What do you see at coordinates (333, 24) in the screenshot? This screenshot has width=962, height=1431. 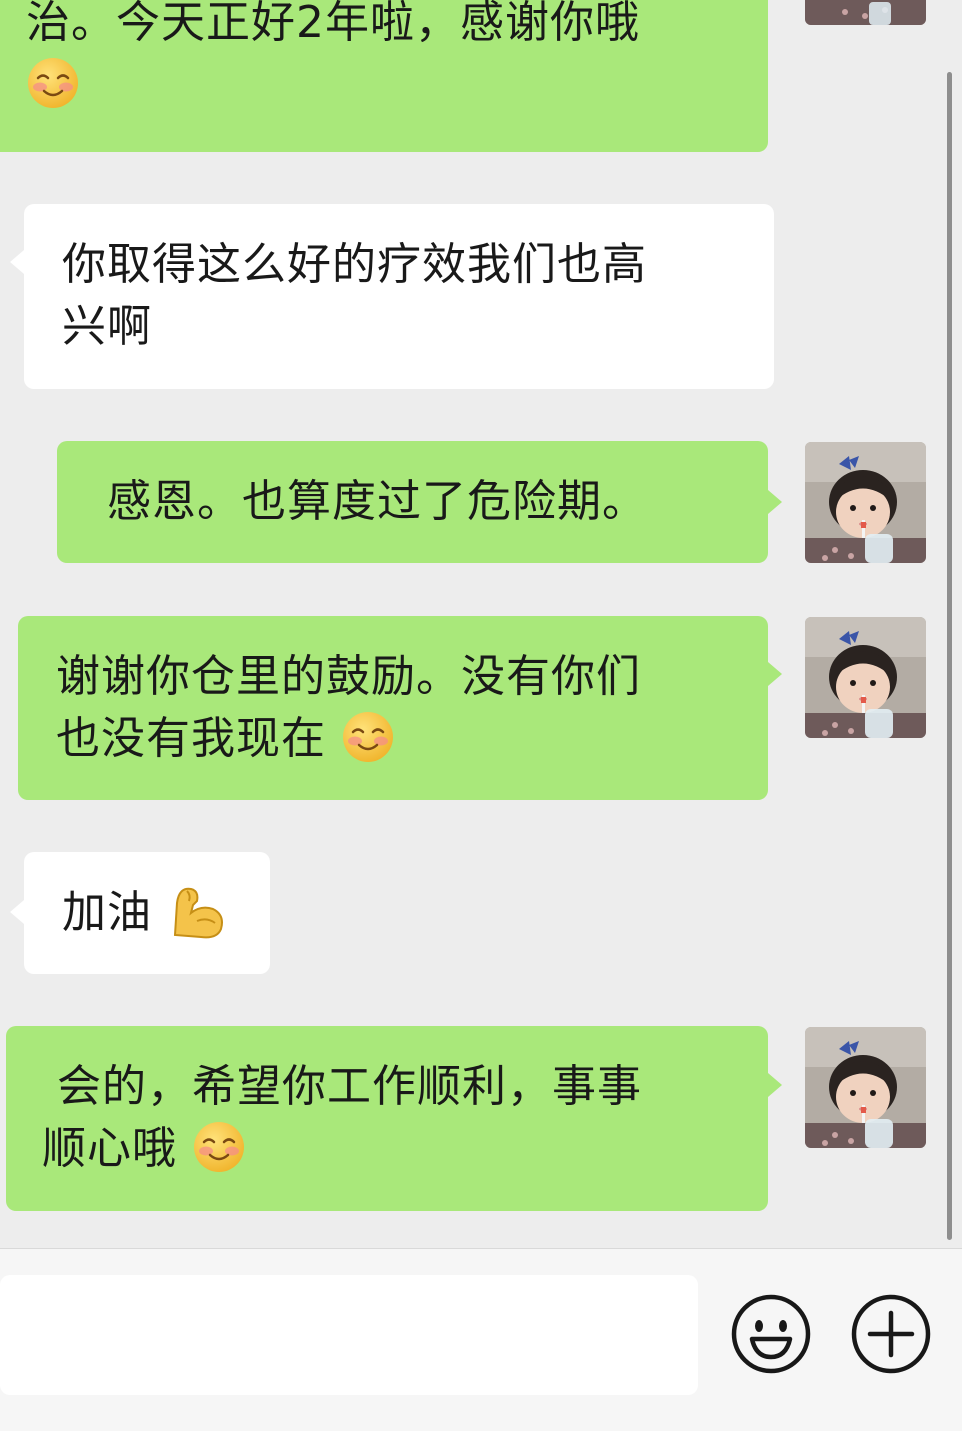 I see `message-text-line: 治。今天正好2年啦，感谢你哦` at bounding box center [333, 24].